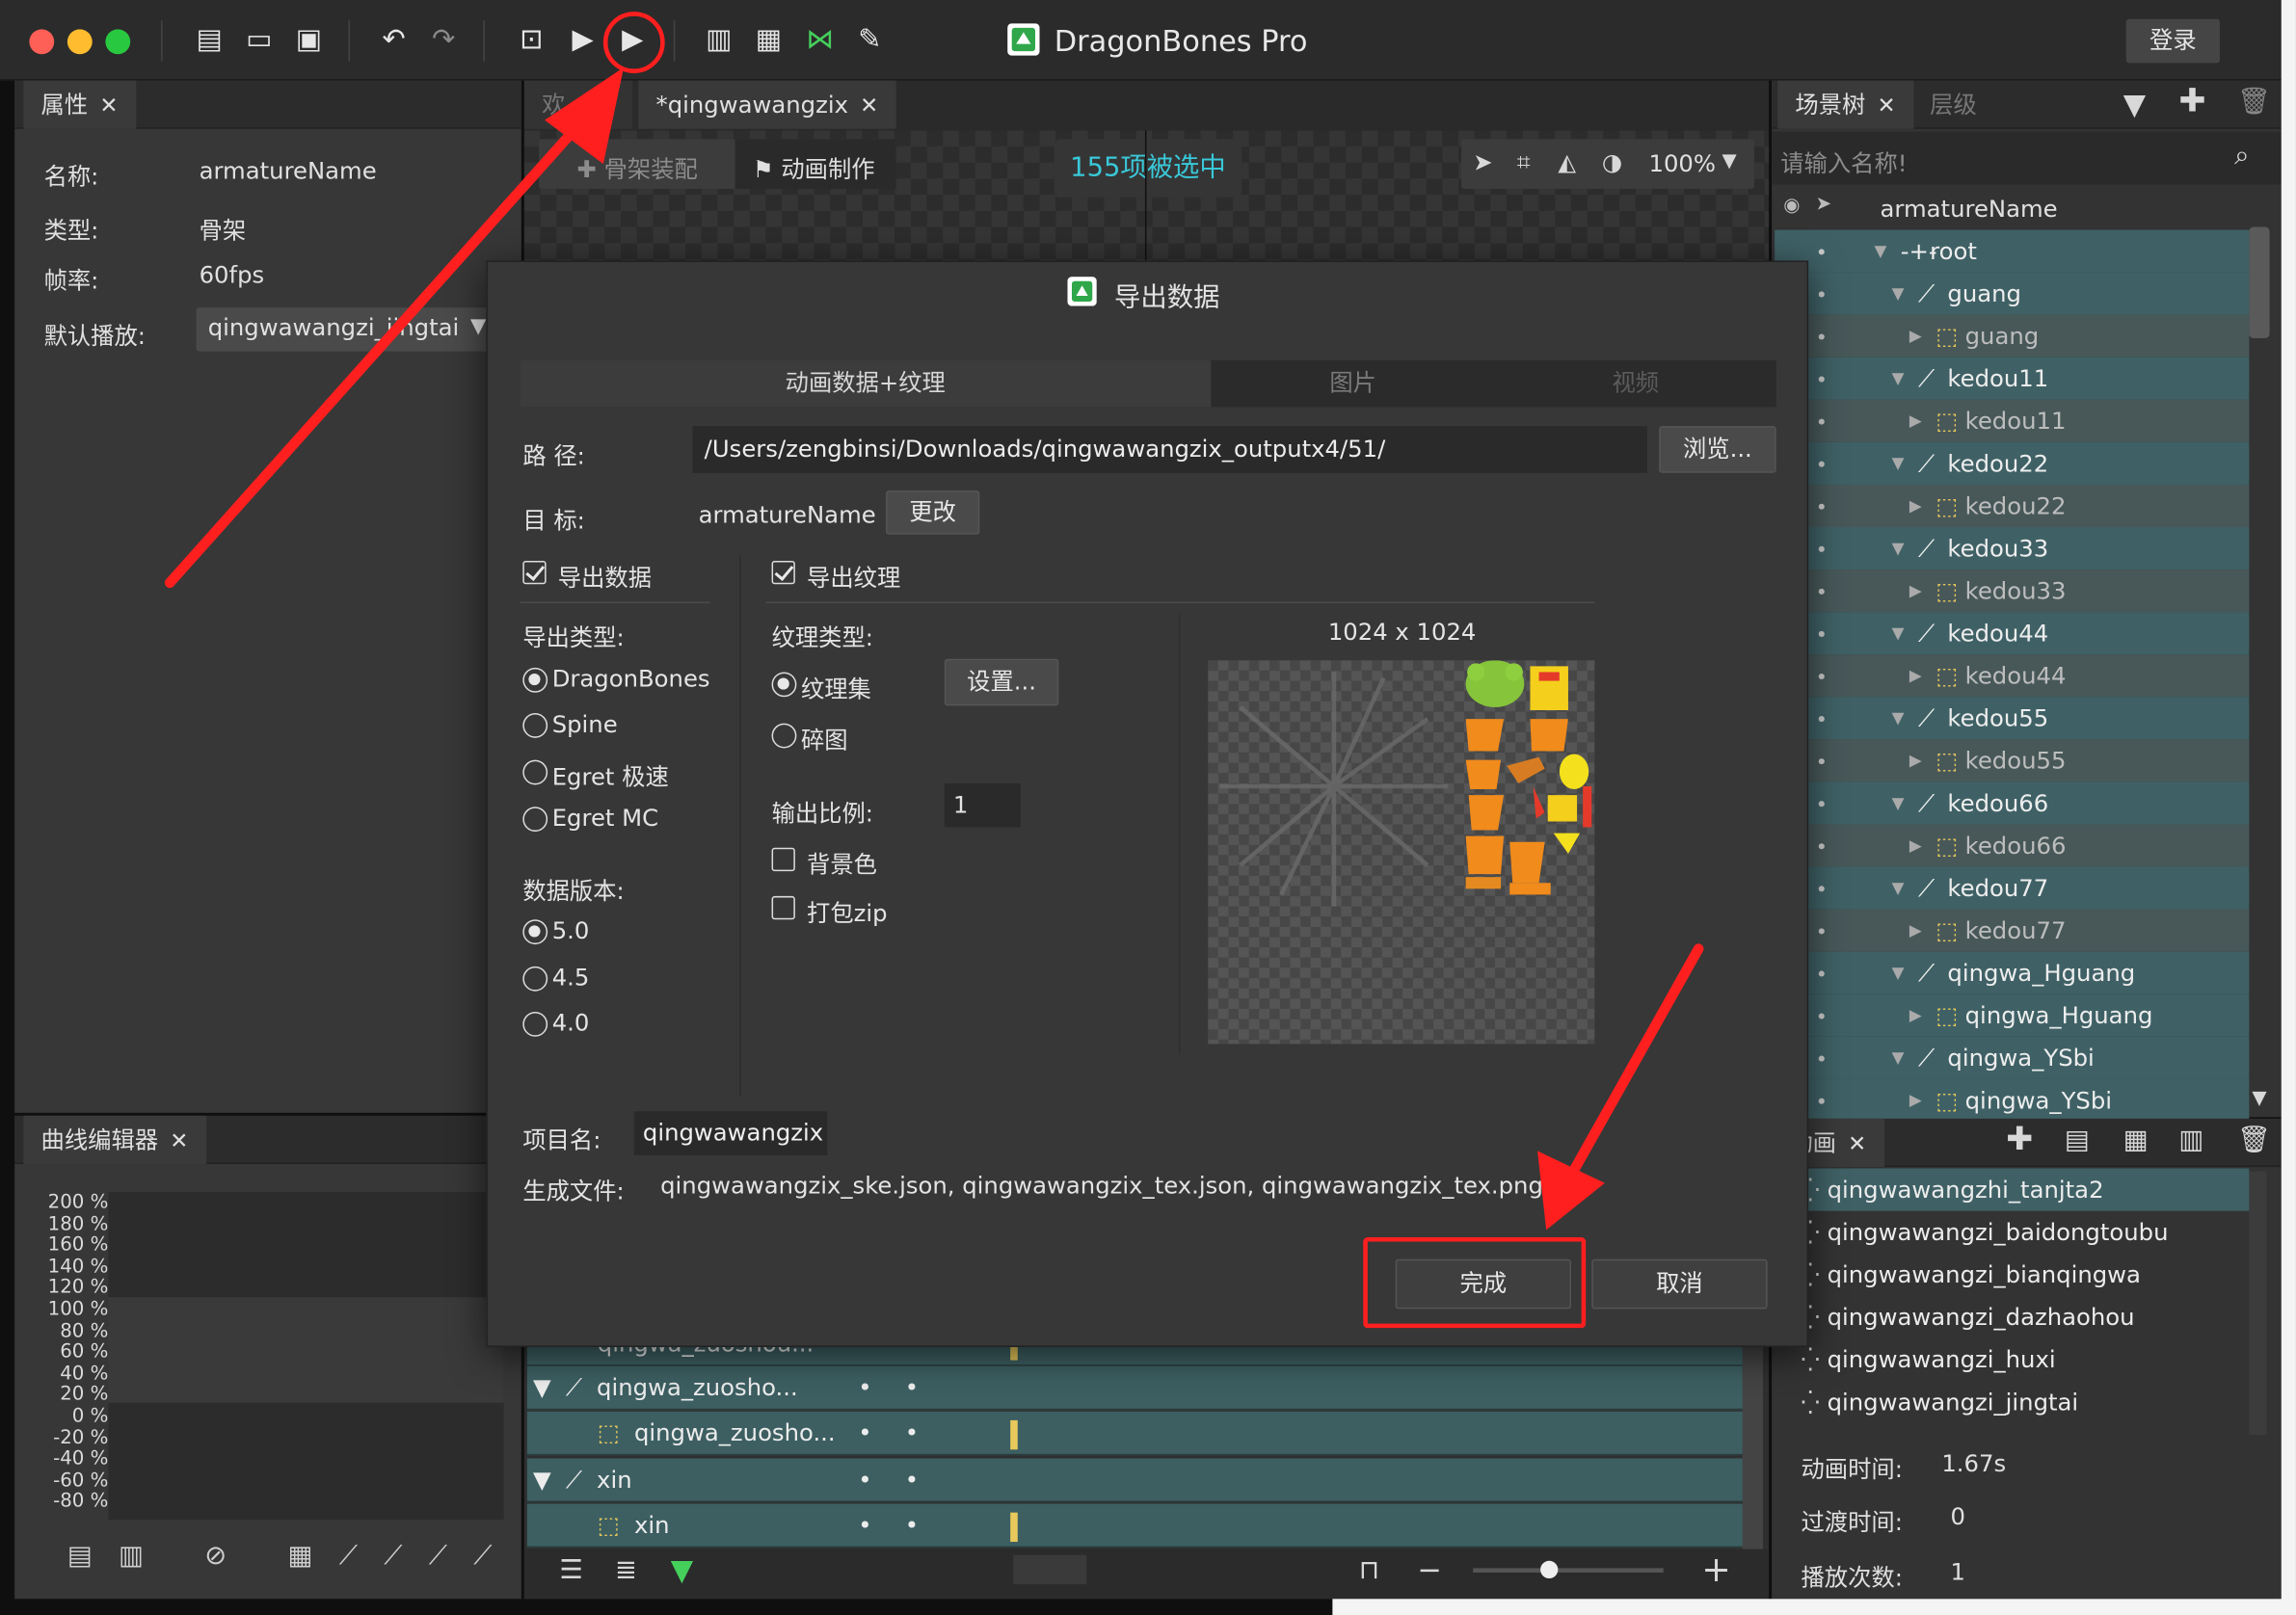 The width and height of the screenshot is (2296, 1615). Describe the element at coordinates (1571, 1191) in the screenshot. I see `arrowhead-icon` at that location.